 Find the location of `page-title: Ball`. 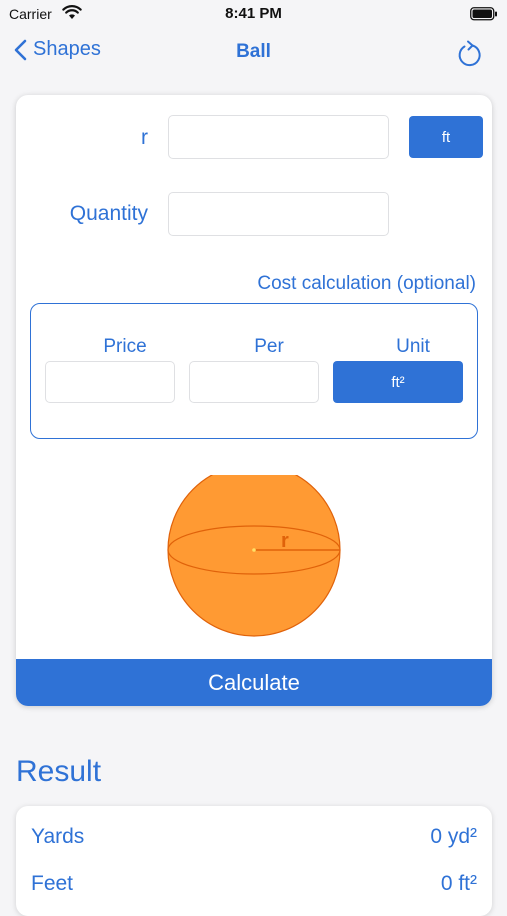

page-title: Ball is located at coordinates (253, 51).